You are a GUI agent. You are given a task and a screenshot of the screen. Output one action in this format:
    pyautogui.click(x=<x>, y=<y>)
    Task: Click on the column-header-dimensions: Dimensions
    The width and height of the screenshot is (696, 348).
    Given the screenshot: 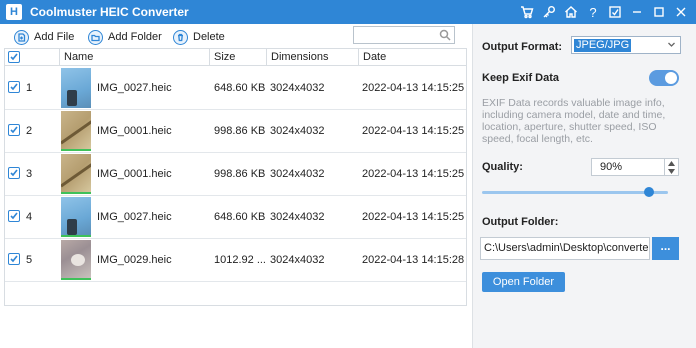 What is the action you would take?
    pyautogui.click(x=312, y=57)
    